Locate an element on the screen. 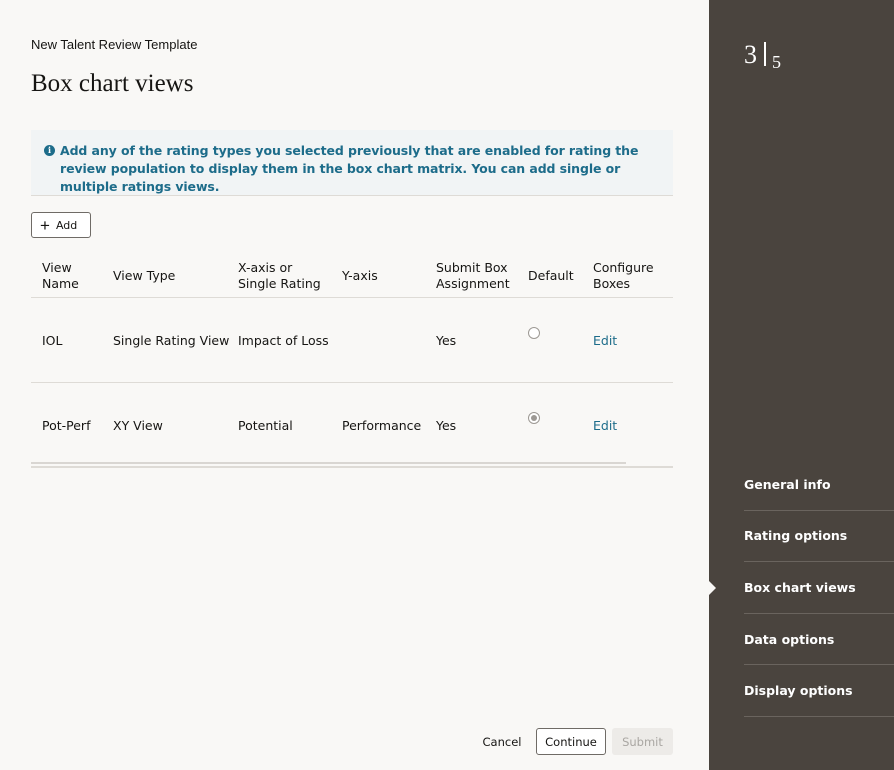 The width and height of the screenshot is (894, 770). current-step: 3 is located at coordinates (750, 54).